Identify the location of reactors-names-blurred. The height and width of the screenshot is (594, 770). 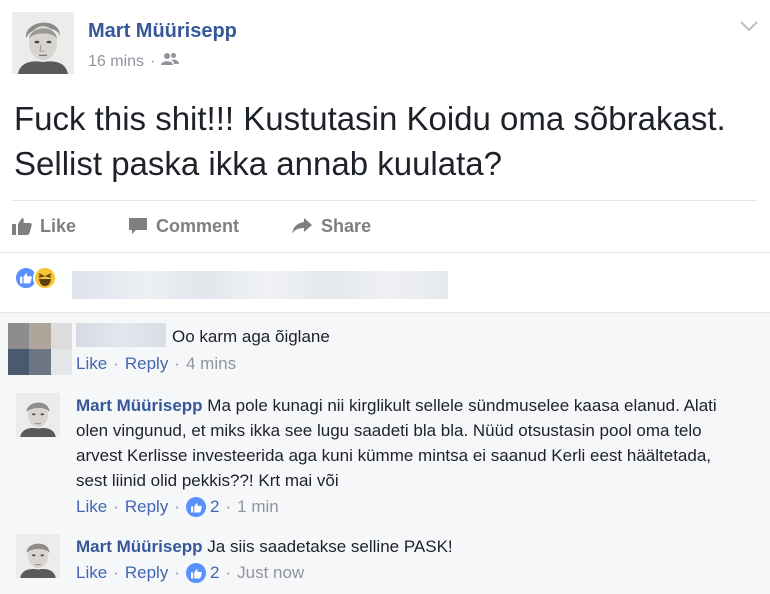
(260, 285).